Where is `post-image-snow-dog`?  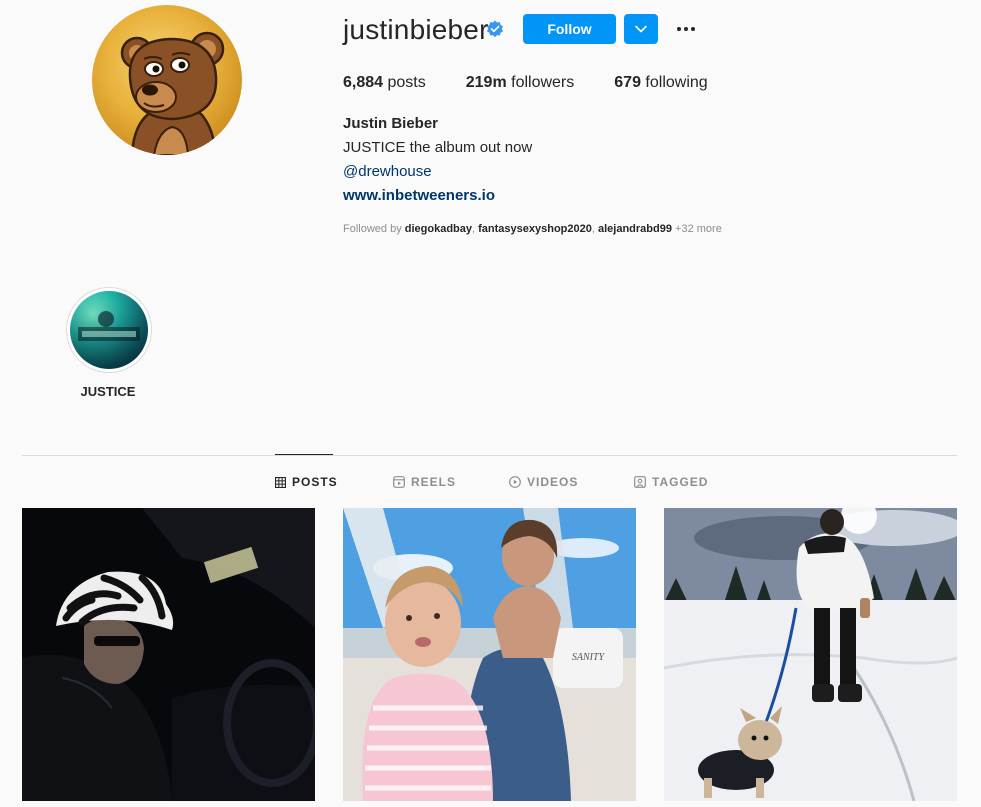
post-image-snow-dog is located at coordinates (810, 654).